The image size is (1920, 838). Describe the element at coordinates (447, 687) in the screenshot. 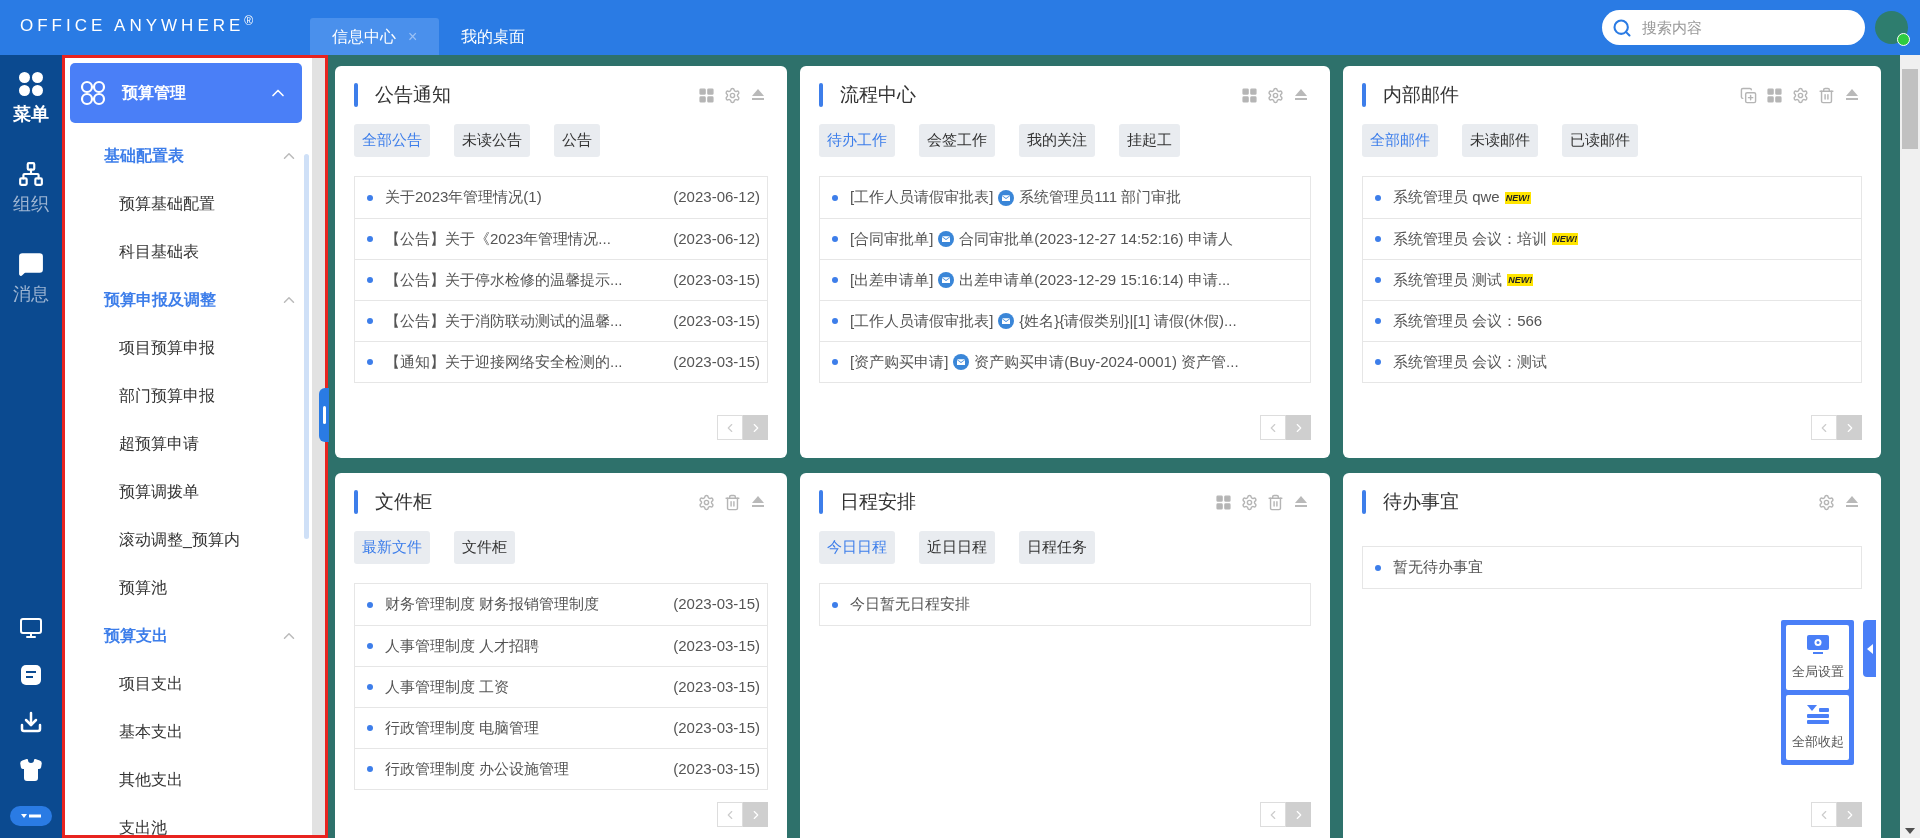

I see `list-item-link: 人事管理制度 工资` at that location.